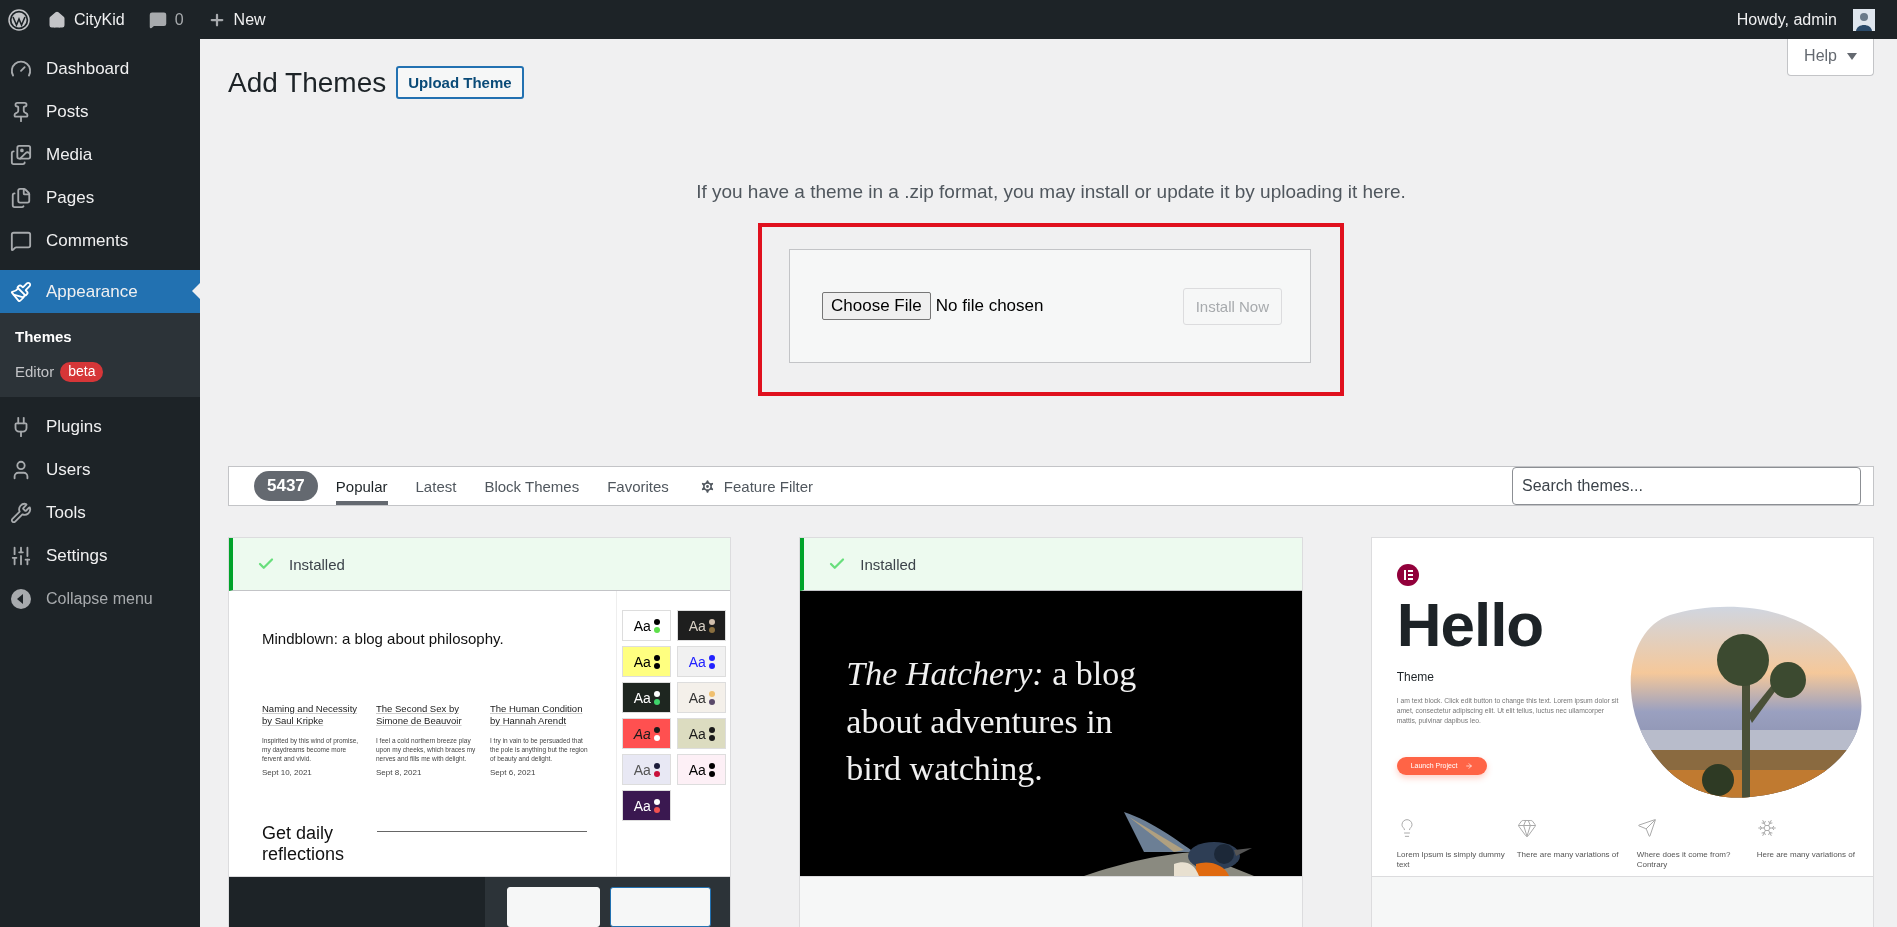  What do you see at coordinates (307, 82) in the screenshot?
I see `page-title: Add Themes` at bounding box center [307, 82].